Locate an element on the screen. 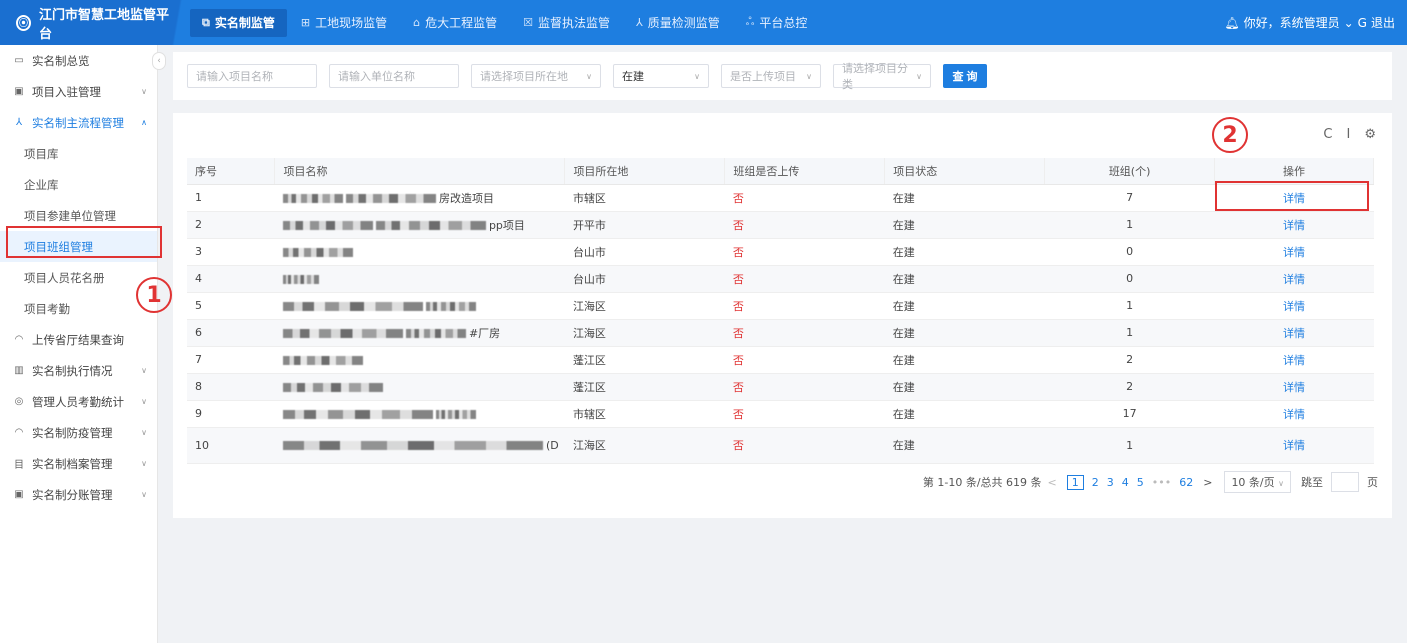  column-height-icon: Ⅰ is located at coordinates (1349, 134).